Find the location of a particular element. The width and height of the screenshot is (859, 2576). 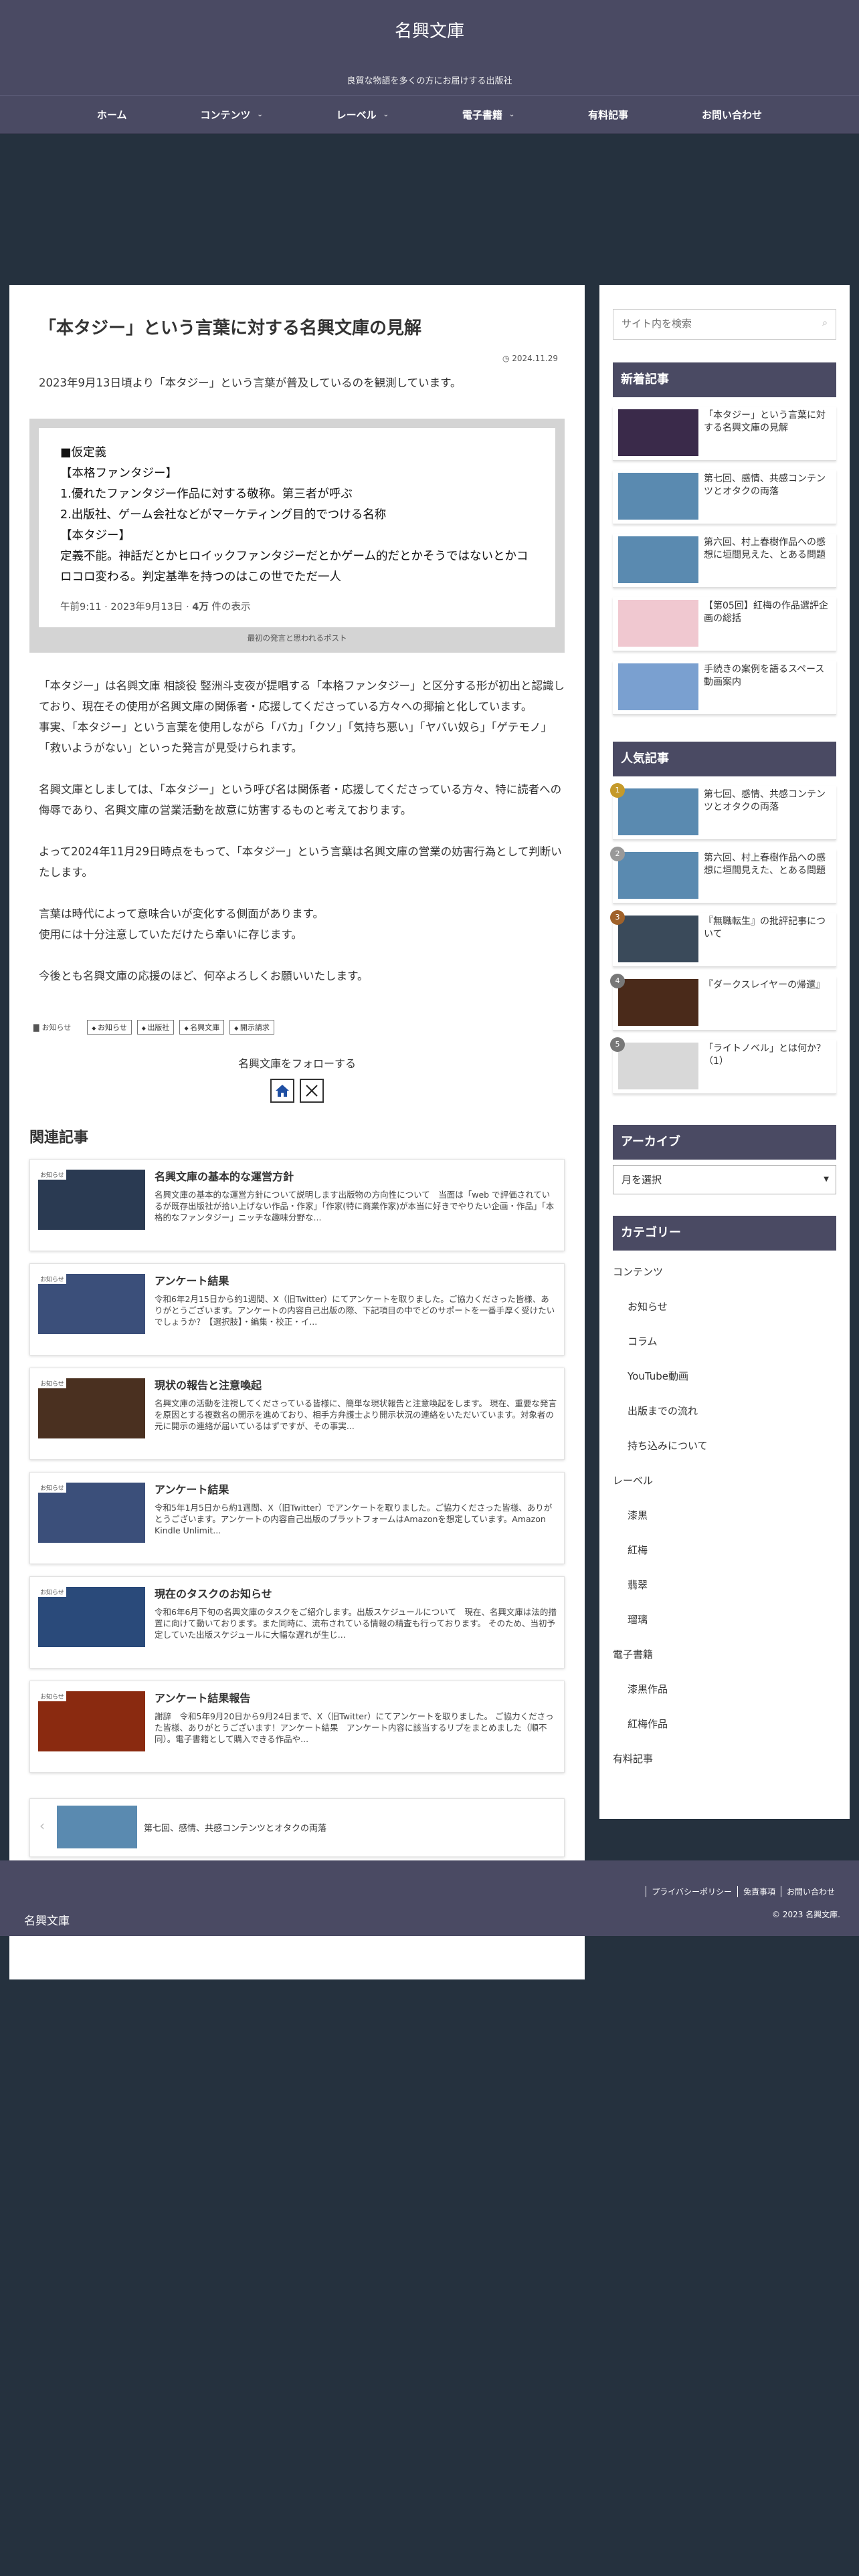

nav-label: 有料記事 is located at coordinates (608, 115).